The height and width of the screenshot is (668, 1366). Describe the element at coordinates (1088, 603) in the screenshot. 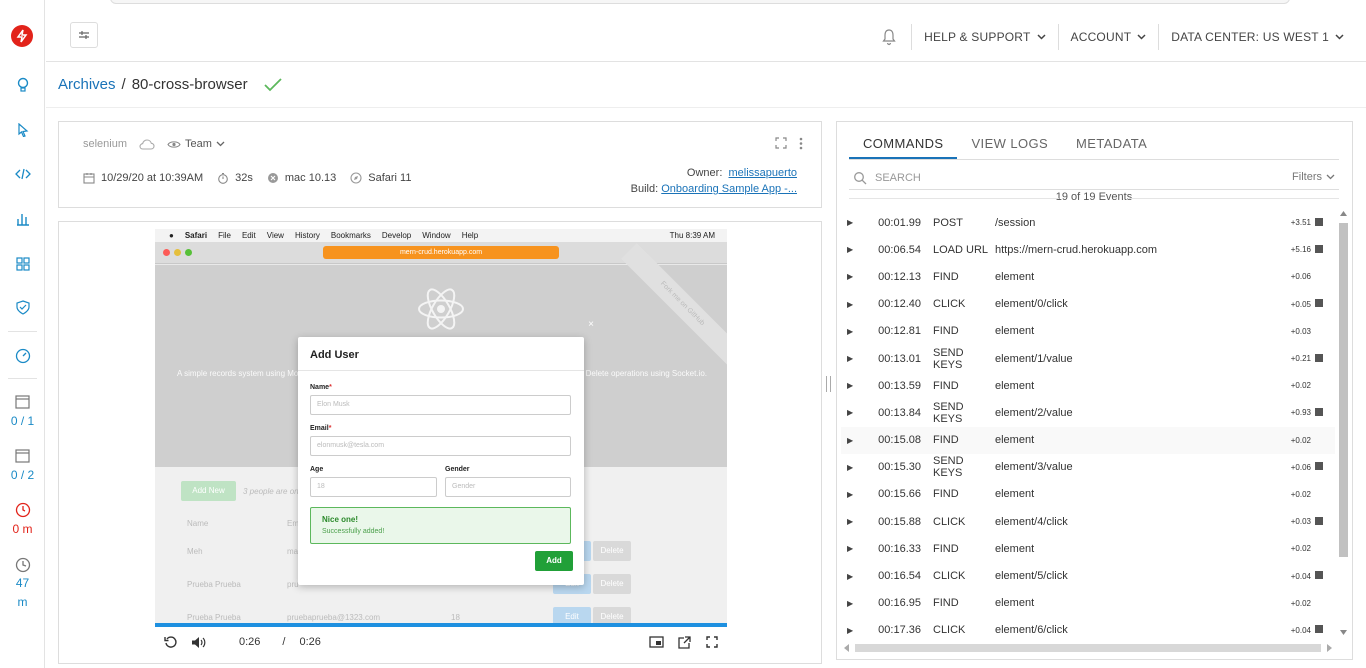

I see `command-row: ▶ 00:16.95 FIND element +0.02` at that location.